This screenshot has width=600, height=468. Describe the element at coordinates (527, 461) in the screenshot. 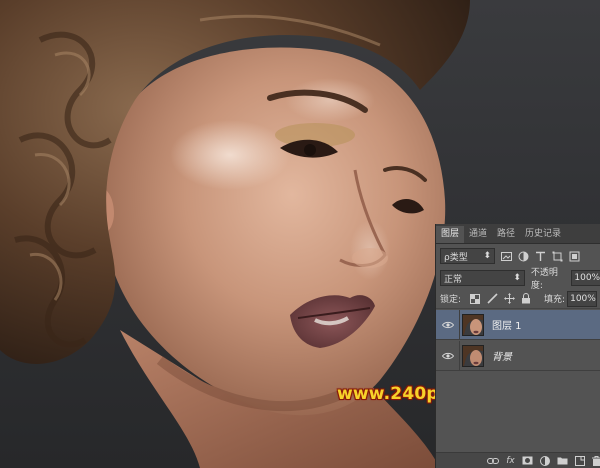

I see `mask-icon` at that location.